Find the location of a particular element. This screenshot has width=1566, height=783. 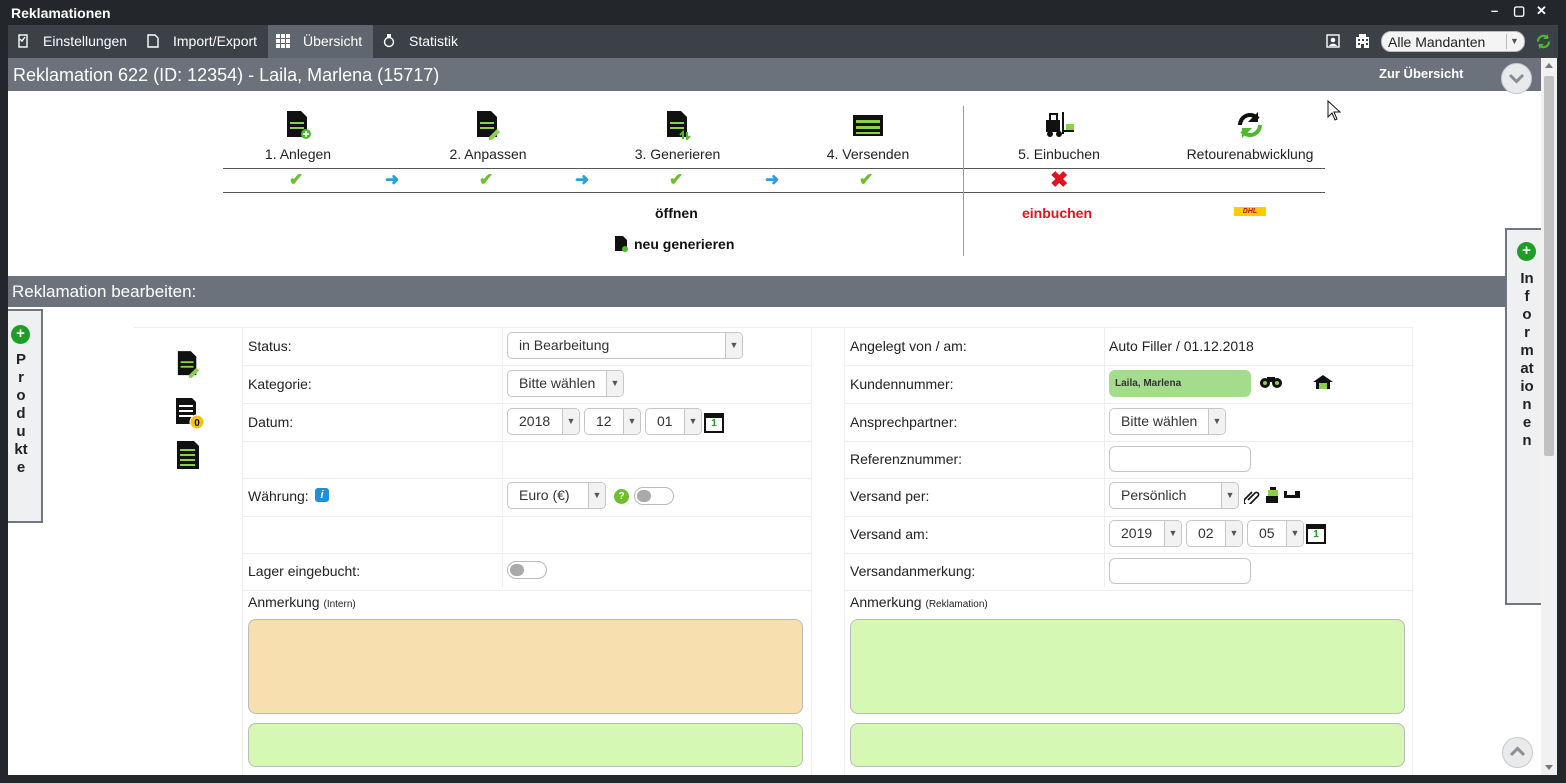

status-select: in Bearbeitung ▼ is located at coordinates (625, 345).